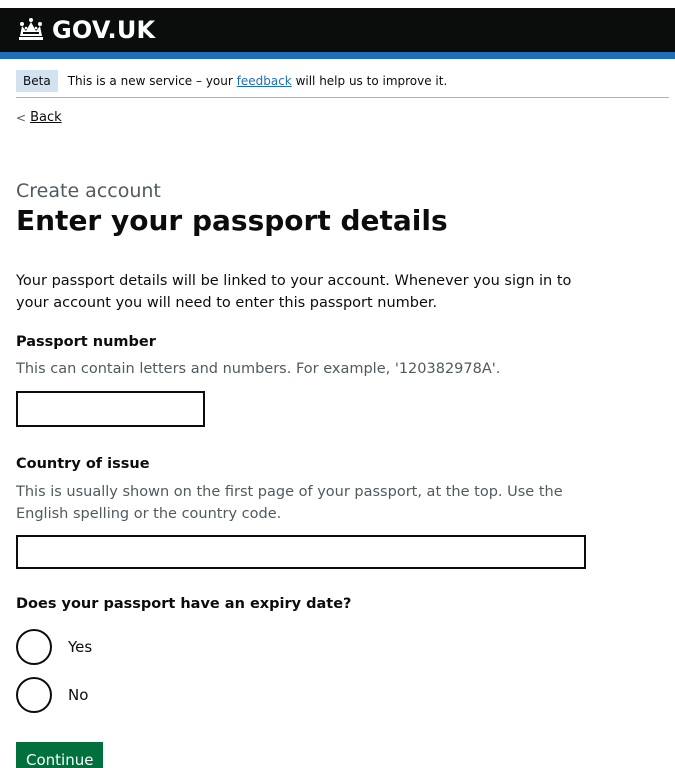 This screenshot has width=675, height=768. I want to click on chevron-left-icon: <, so click(21, 117).